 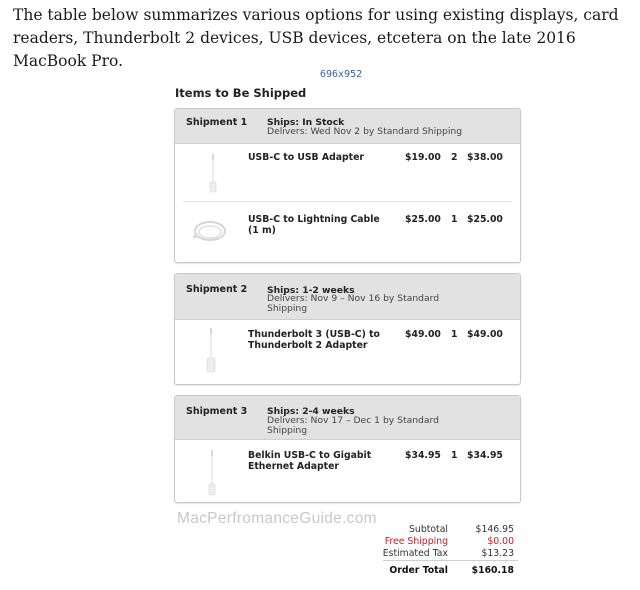 I want to click on shipment-label: Shipment 2, so click(x=217, y=289).